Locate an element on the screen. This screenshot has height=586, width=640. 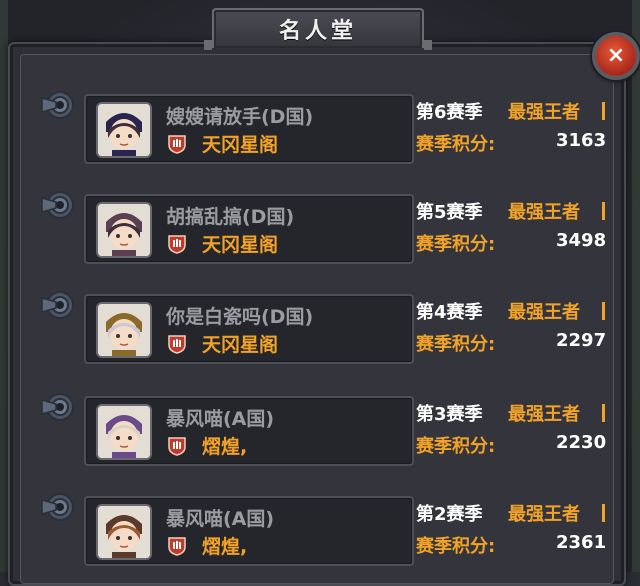
season-label: 第5赛季 is located at coordinates (449, 212).